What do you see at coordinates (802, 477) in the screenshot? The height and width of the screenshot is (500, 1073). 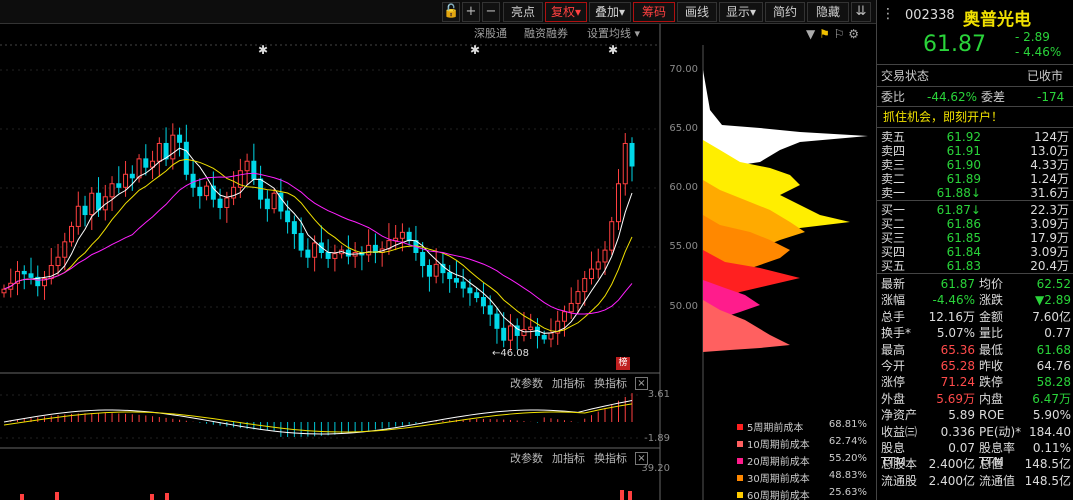 I see `chip-legend-item: 30周期前成本 48.83%` at bounding box center [802, 477].